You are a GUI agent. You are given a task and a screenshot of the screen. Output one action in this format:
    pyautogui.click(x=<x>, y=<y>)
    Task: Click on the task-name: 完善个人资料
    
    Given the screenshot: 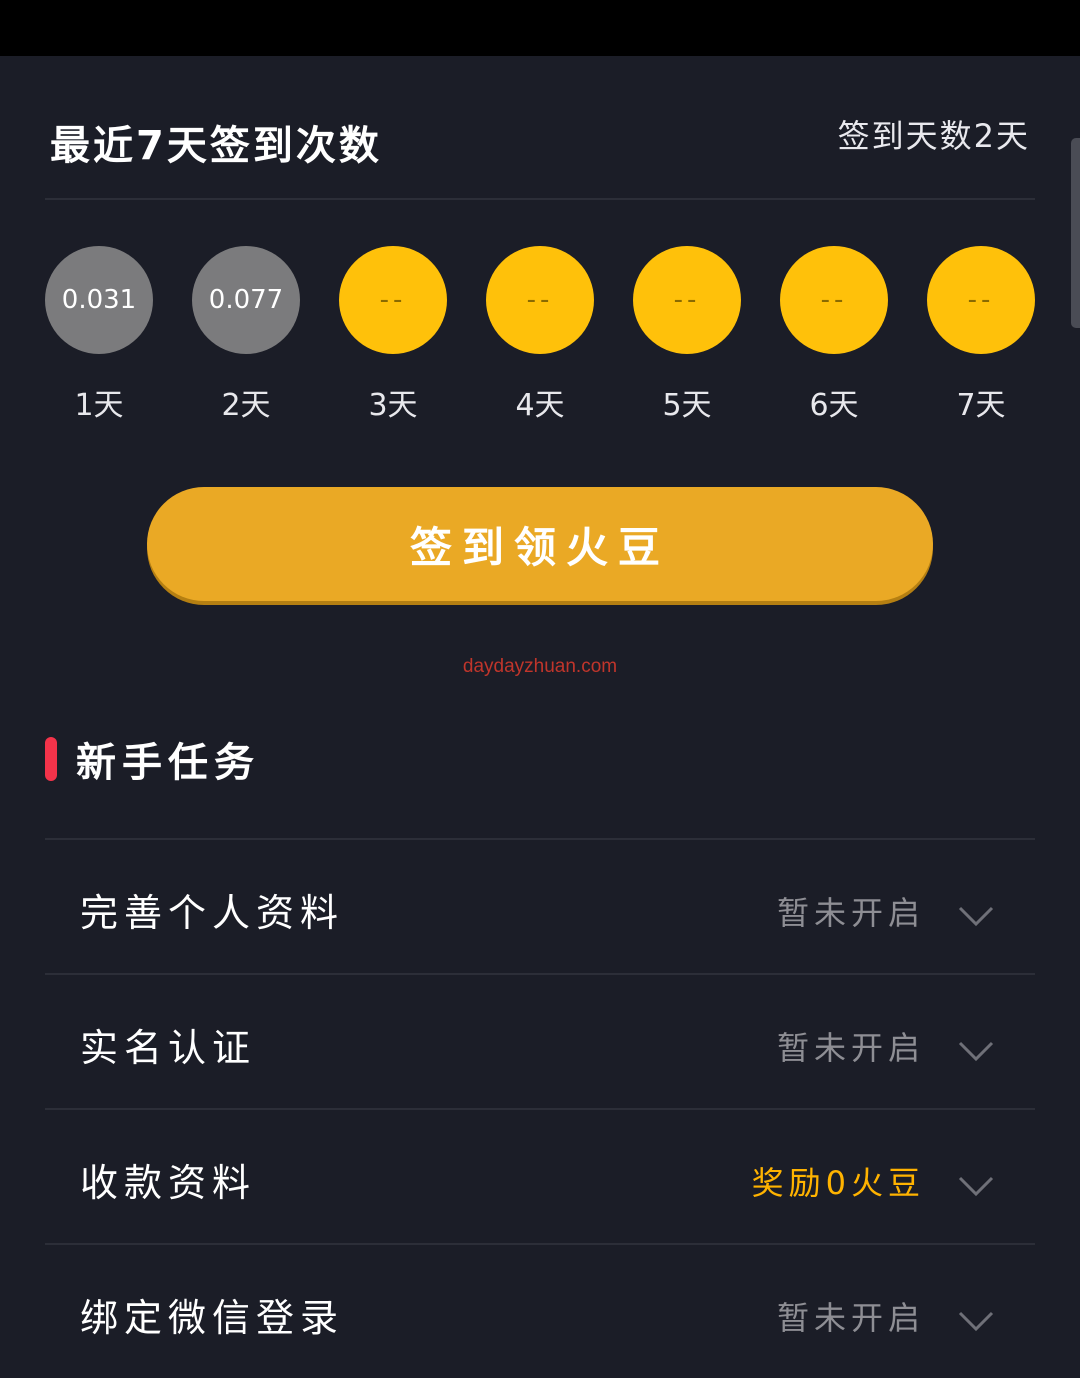 What is the action you would take?
    pyautogui.click(x=212, y=913)
    